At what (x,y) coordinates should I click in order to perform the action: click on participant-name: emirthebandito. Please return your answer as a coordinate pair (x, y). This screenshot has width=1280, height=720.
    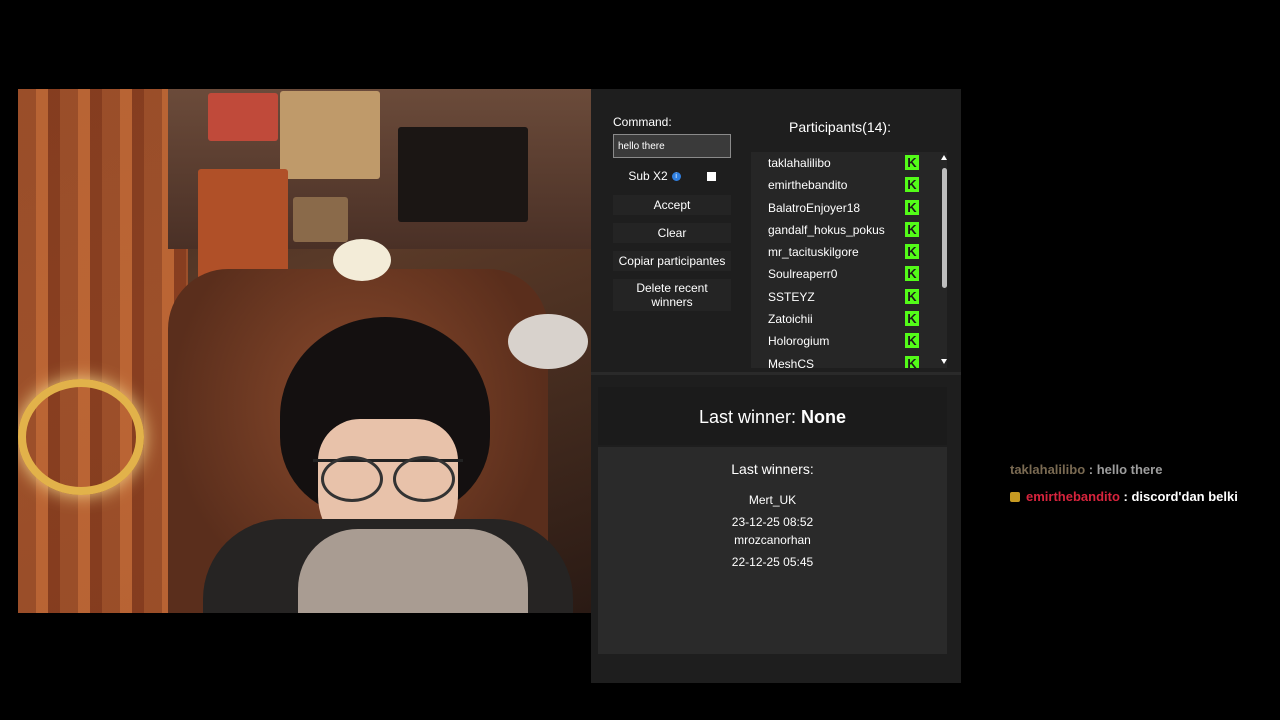
    Looking at the image, I should click on (808, 185).